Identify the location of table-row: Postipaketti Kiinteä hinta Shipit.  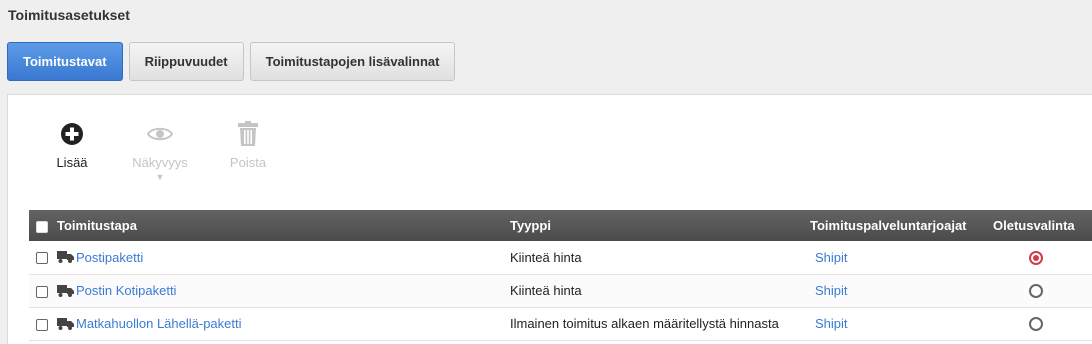
(560, 258).